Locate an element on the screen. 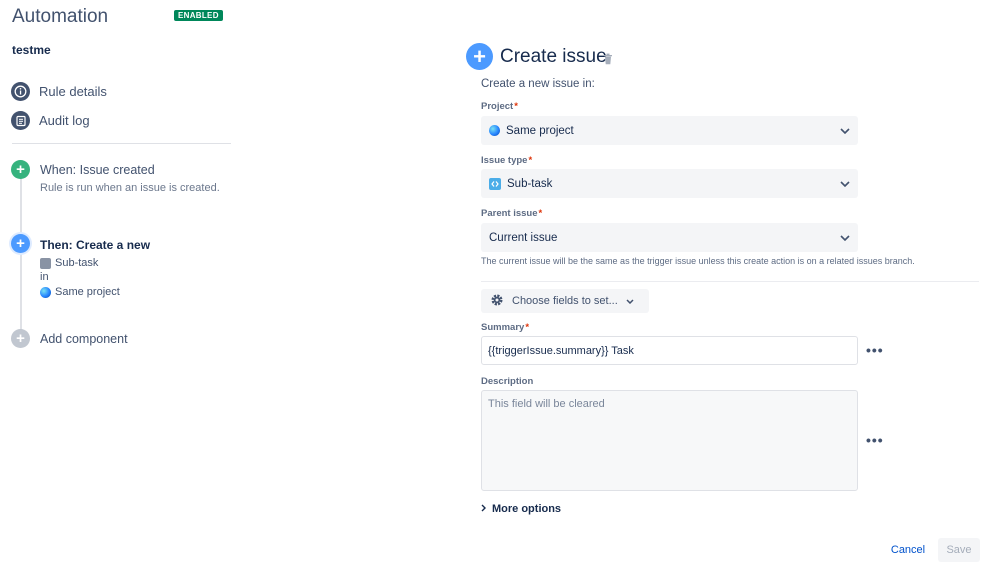  project-value: Same project is located at coordinates (540, 130).